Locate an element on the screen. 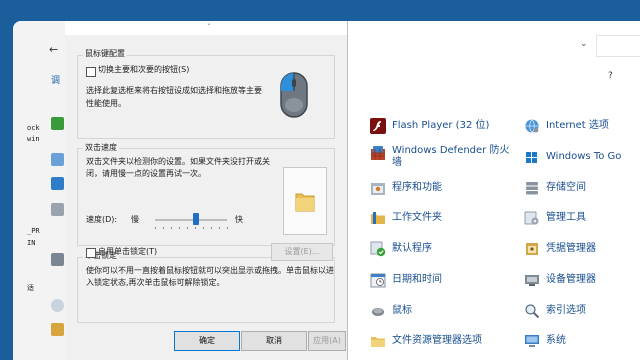 Image resolution: width=640 pixels, height=360 pixels. storage-icon is located at coordinates (532, 188).